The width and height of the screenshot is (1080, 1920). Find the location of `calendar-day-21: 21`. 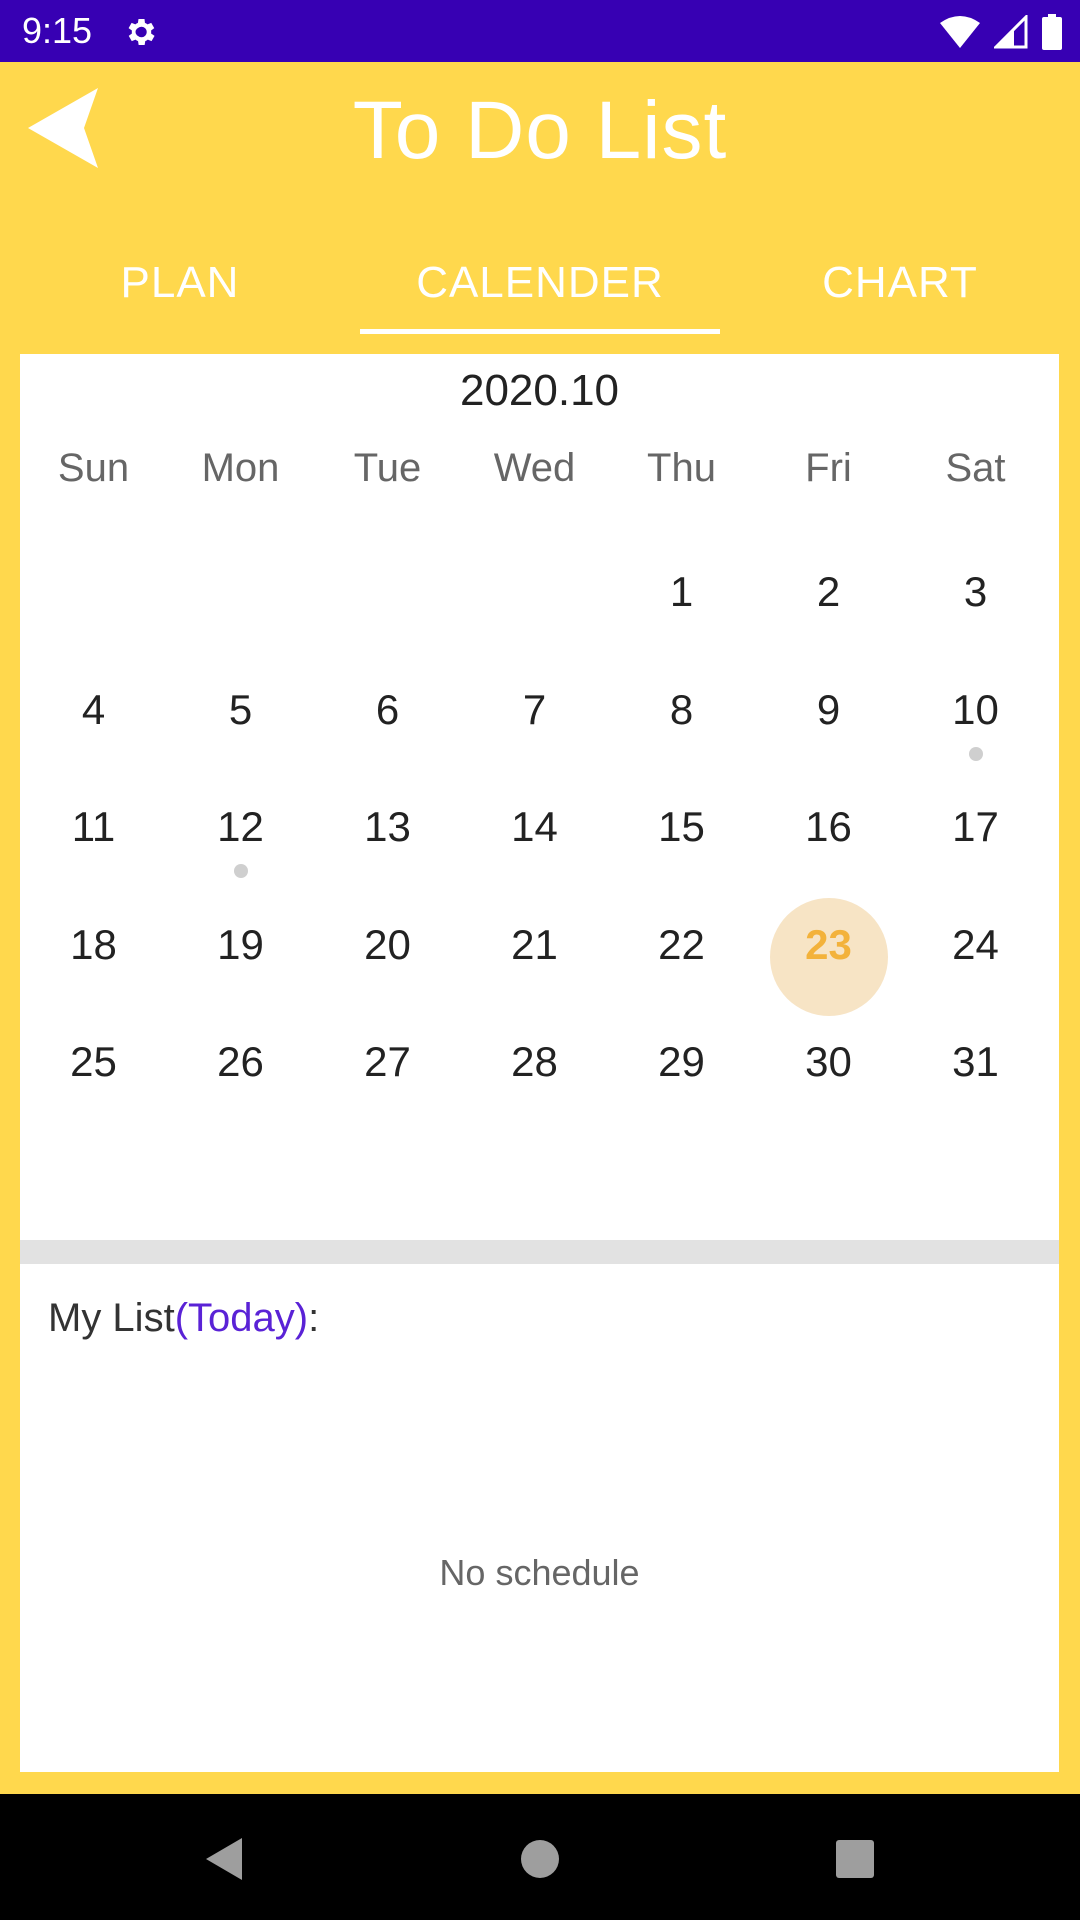

calendar-day-21: 21 is located at coordinates (534, 946).